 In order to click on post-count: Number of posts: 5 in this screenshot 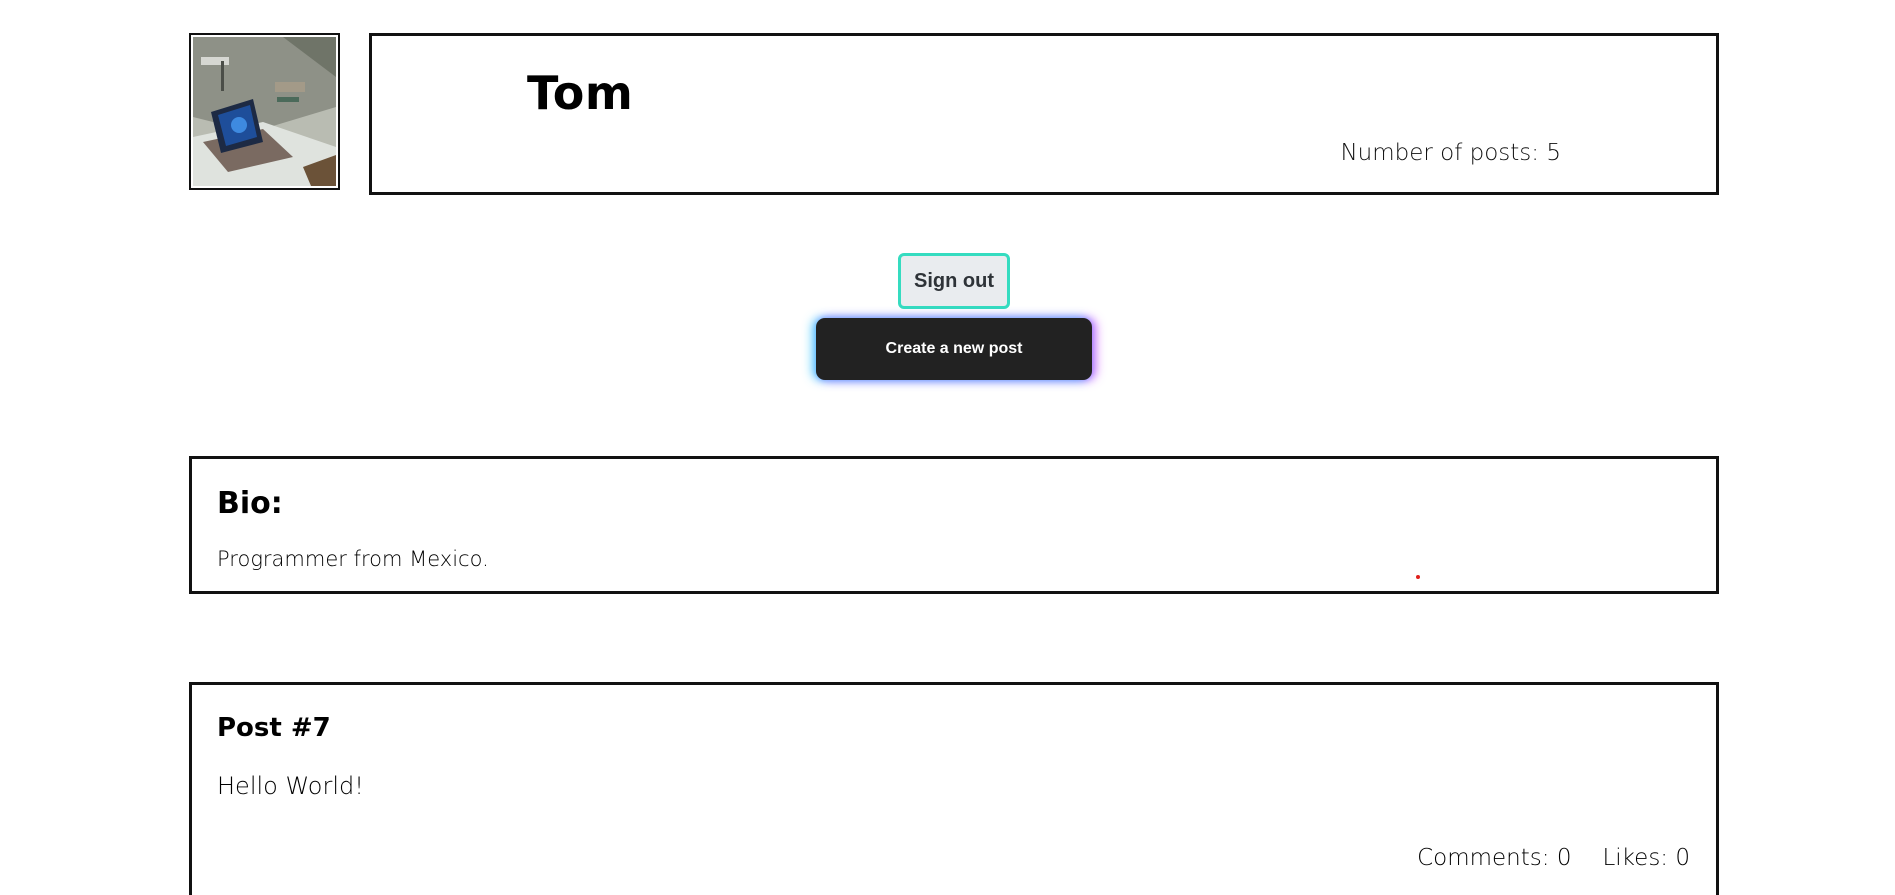, I will do `click(1450, 153)`.